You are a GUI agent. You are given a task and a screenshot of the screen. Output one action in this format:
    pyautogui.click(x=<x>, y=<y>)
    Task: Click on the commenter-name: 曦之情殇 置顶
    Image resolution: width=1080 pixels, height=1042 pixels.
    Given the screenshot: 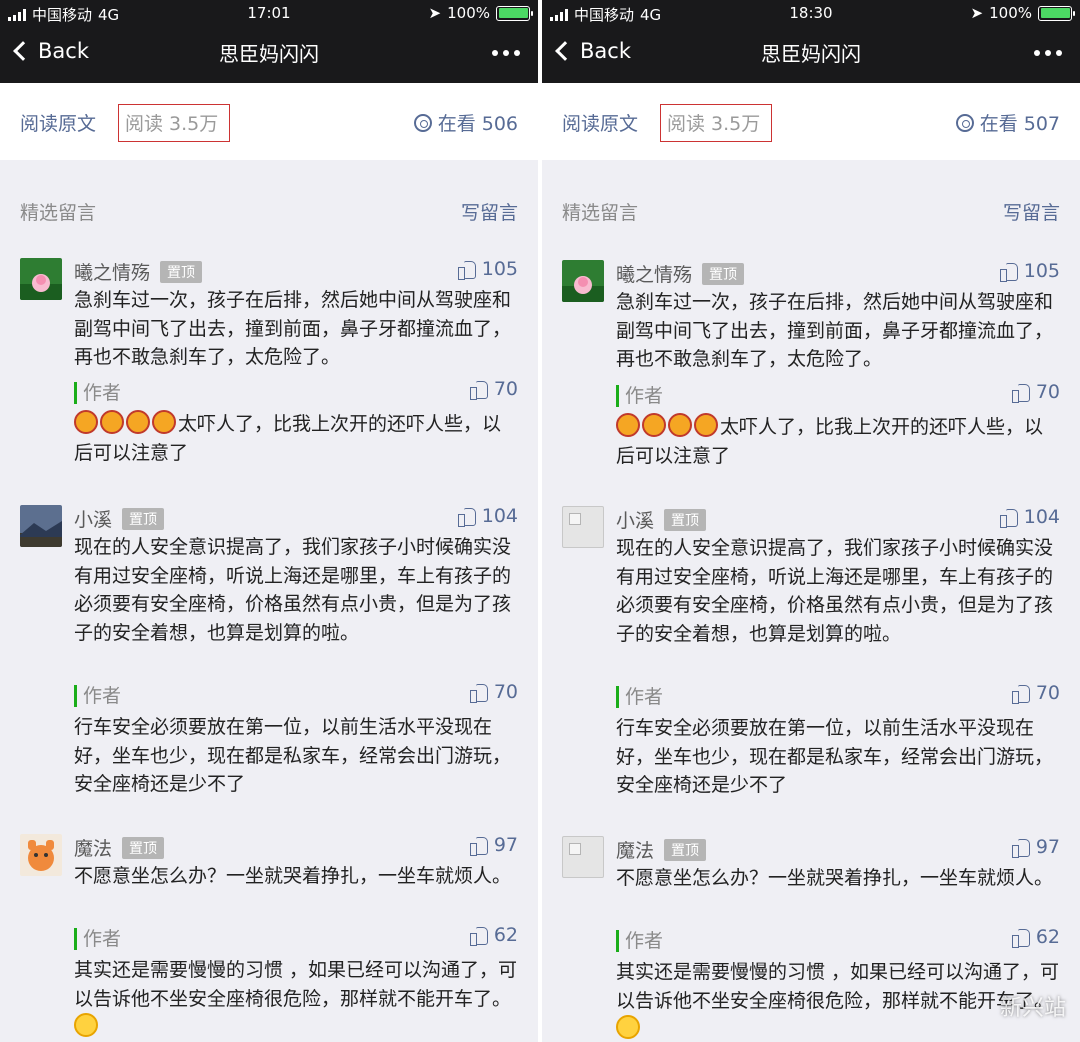 What is the action you would take?
    pyautogui.click(x=138, y=271)
    